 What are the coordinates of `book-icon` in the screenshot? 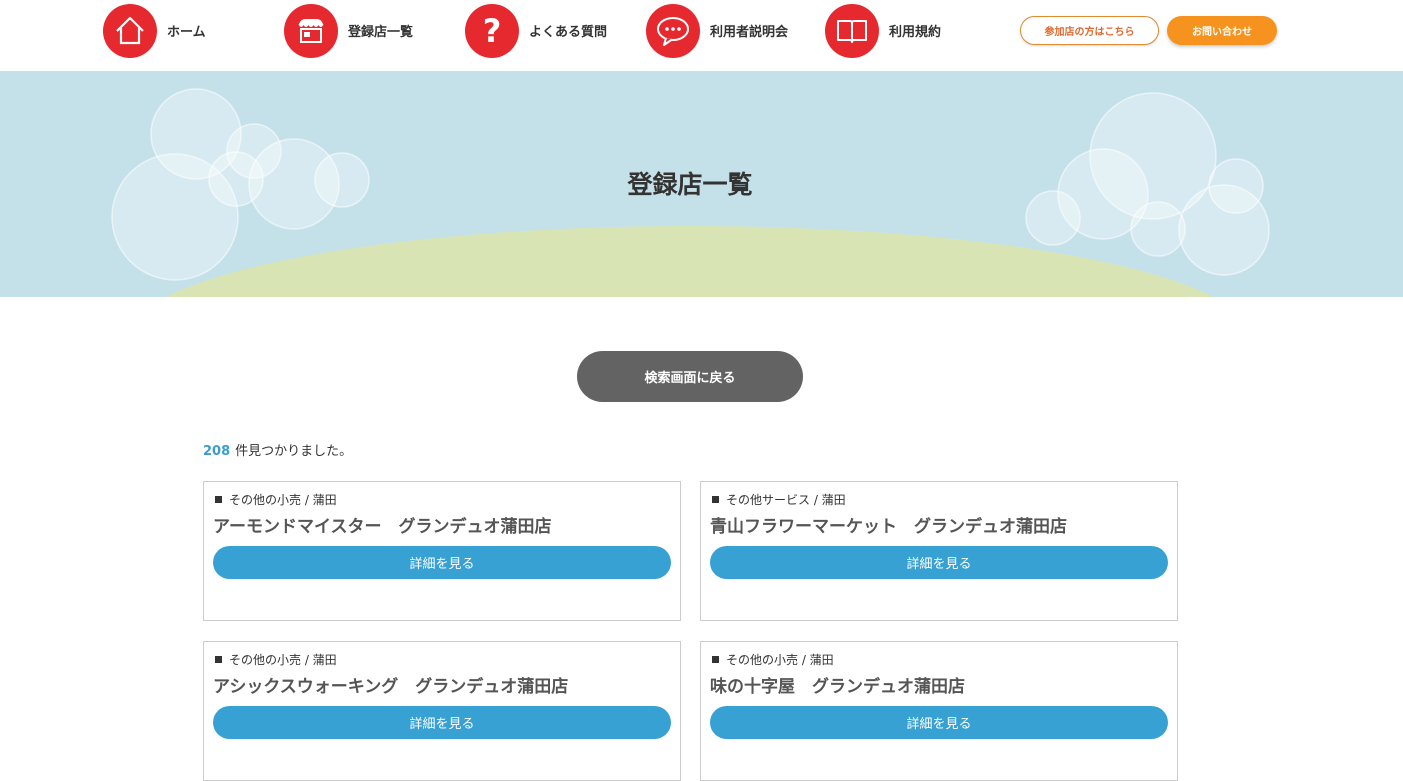 It's located at (852, 30).